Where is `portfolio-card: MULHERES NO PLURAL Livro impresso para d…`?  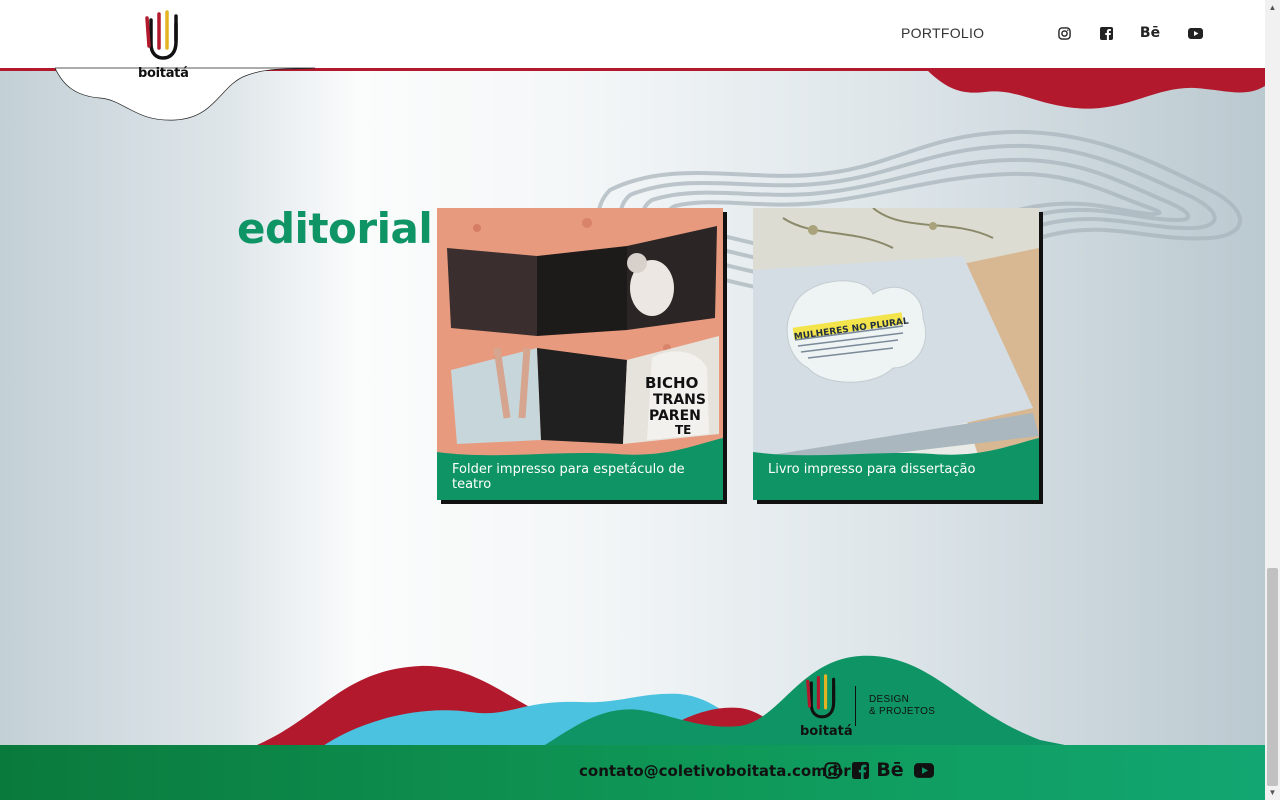
portfolio-card: MULHERES NO PLURAL Livro impresso para d… is located at coordinates (896, 354).